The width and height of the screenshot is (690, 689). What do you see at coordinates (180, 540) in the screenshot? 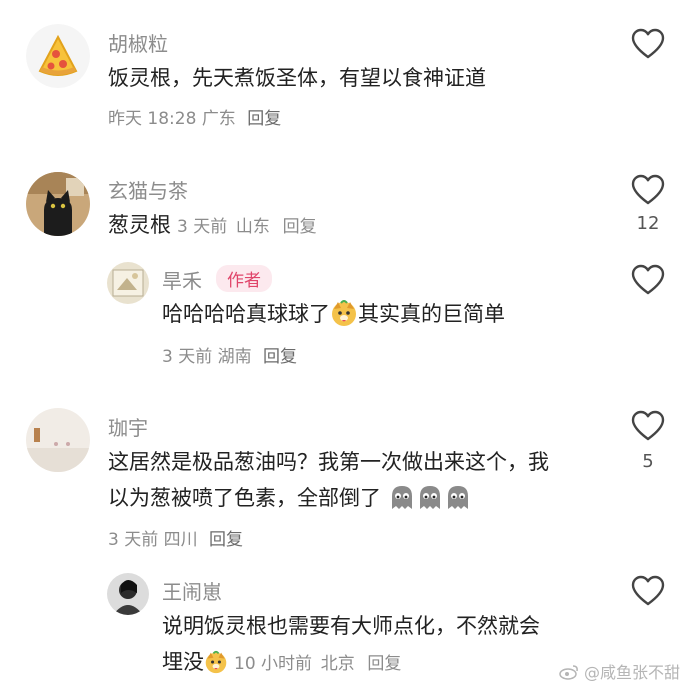
I see `comment-location: 四川` at bounding box center [180, 540].